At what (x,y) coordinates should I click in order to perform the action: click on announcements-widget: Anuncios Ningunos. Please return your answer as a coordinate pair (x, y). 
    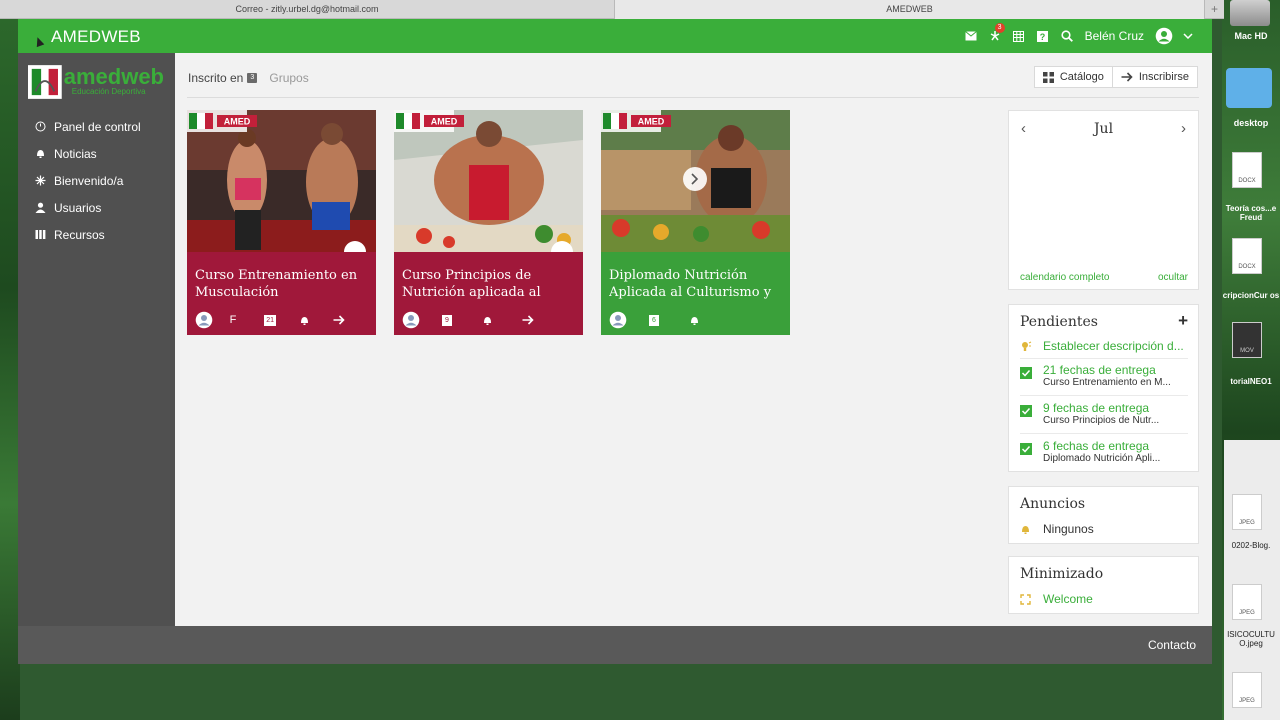
    Looking at the image, I should click on (1103, 515).